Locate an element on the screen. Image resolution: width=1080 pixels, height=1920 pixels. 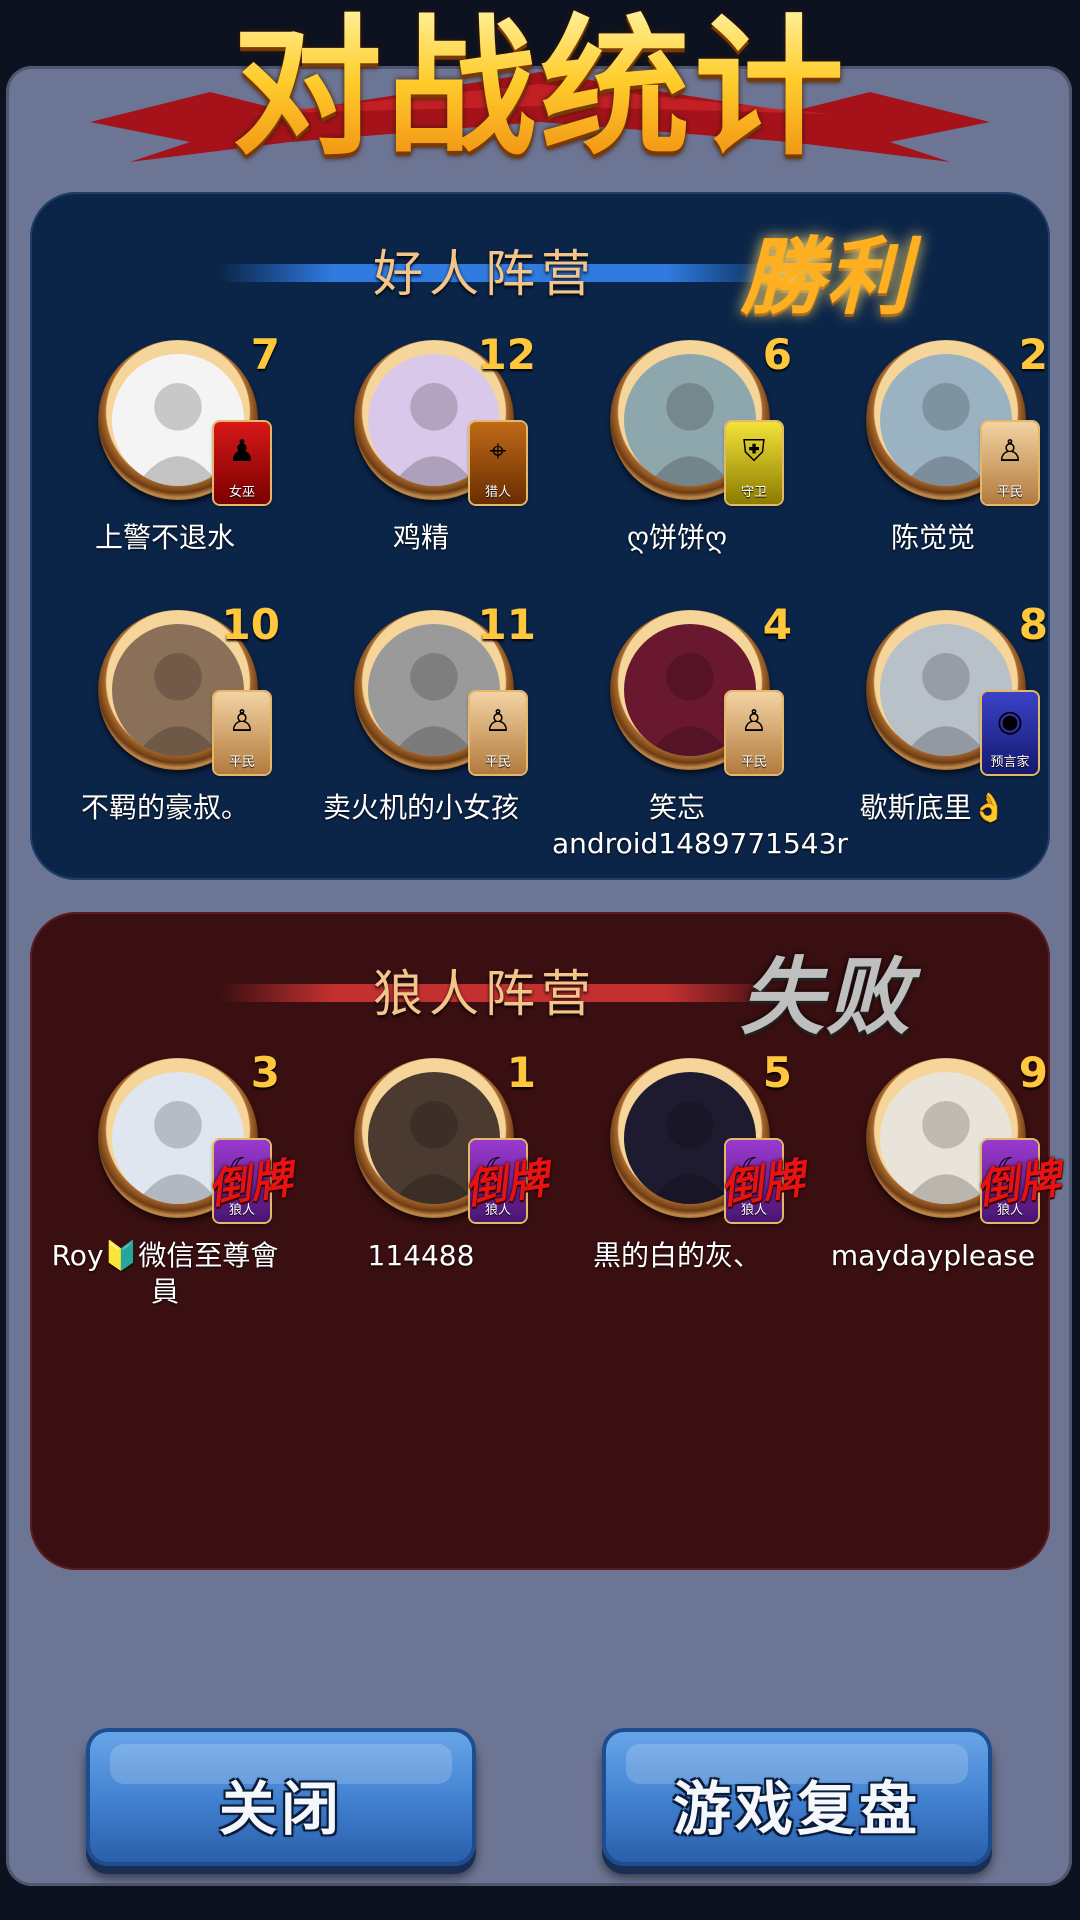
seat-number: 6 is located at coordinates (777, 354).